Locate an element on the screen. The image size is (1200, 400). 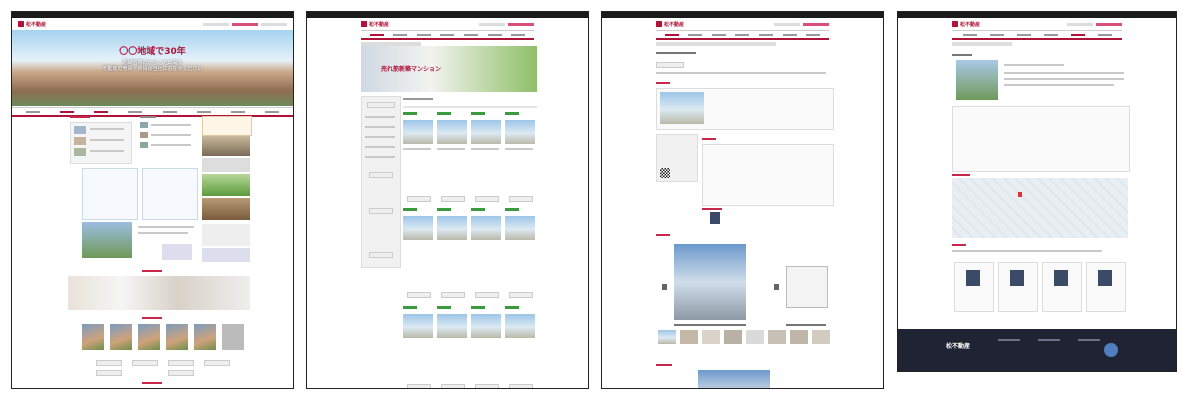
handshake-banner is located at coordinates (226, 146).